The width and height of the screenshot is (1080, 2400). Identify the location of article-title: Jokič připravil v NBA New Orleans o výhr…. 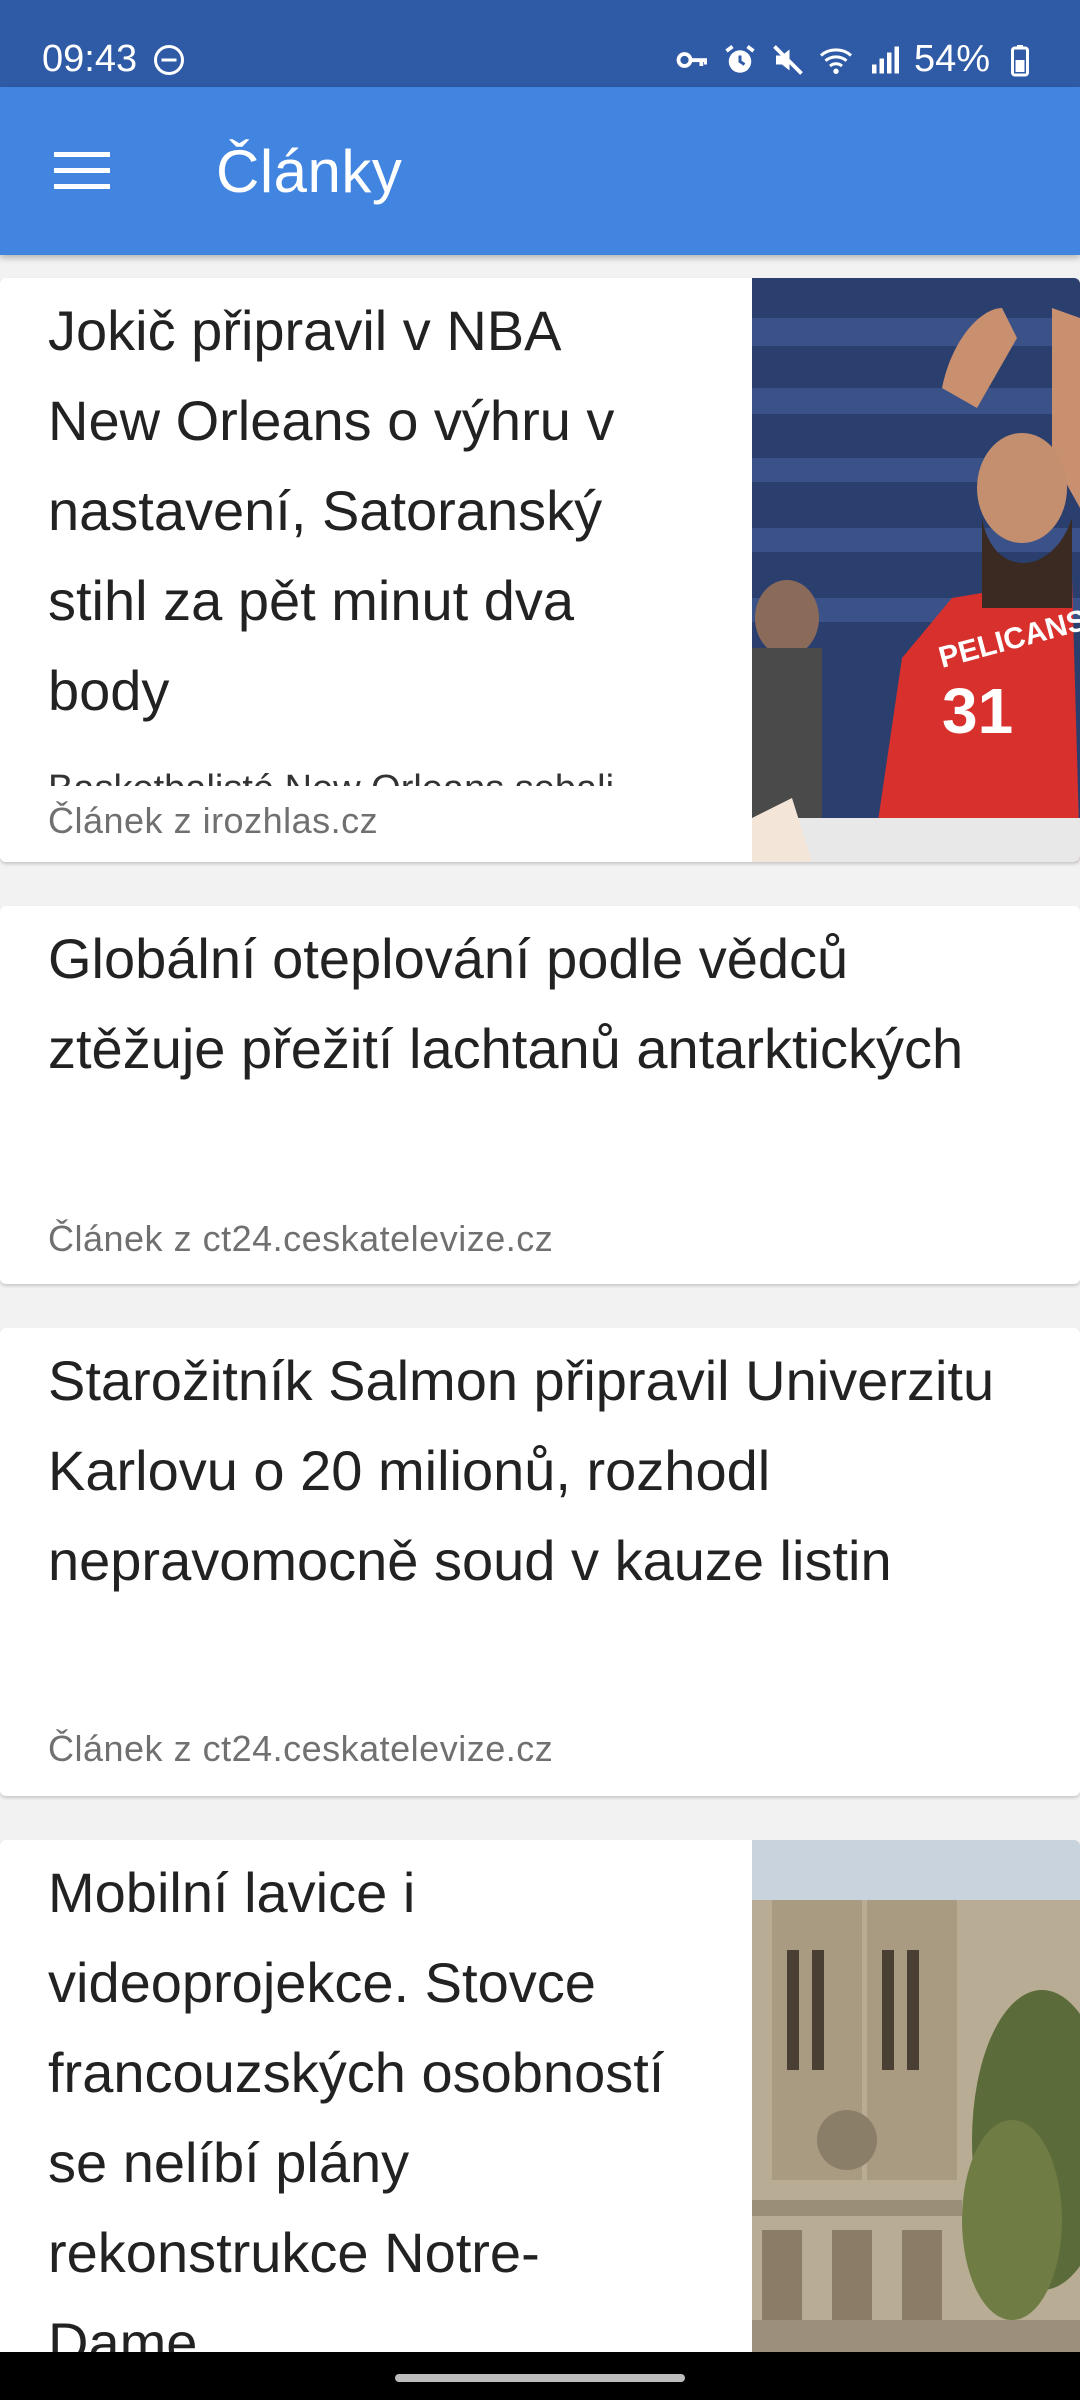
(331, 510).